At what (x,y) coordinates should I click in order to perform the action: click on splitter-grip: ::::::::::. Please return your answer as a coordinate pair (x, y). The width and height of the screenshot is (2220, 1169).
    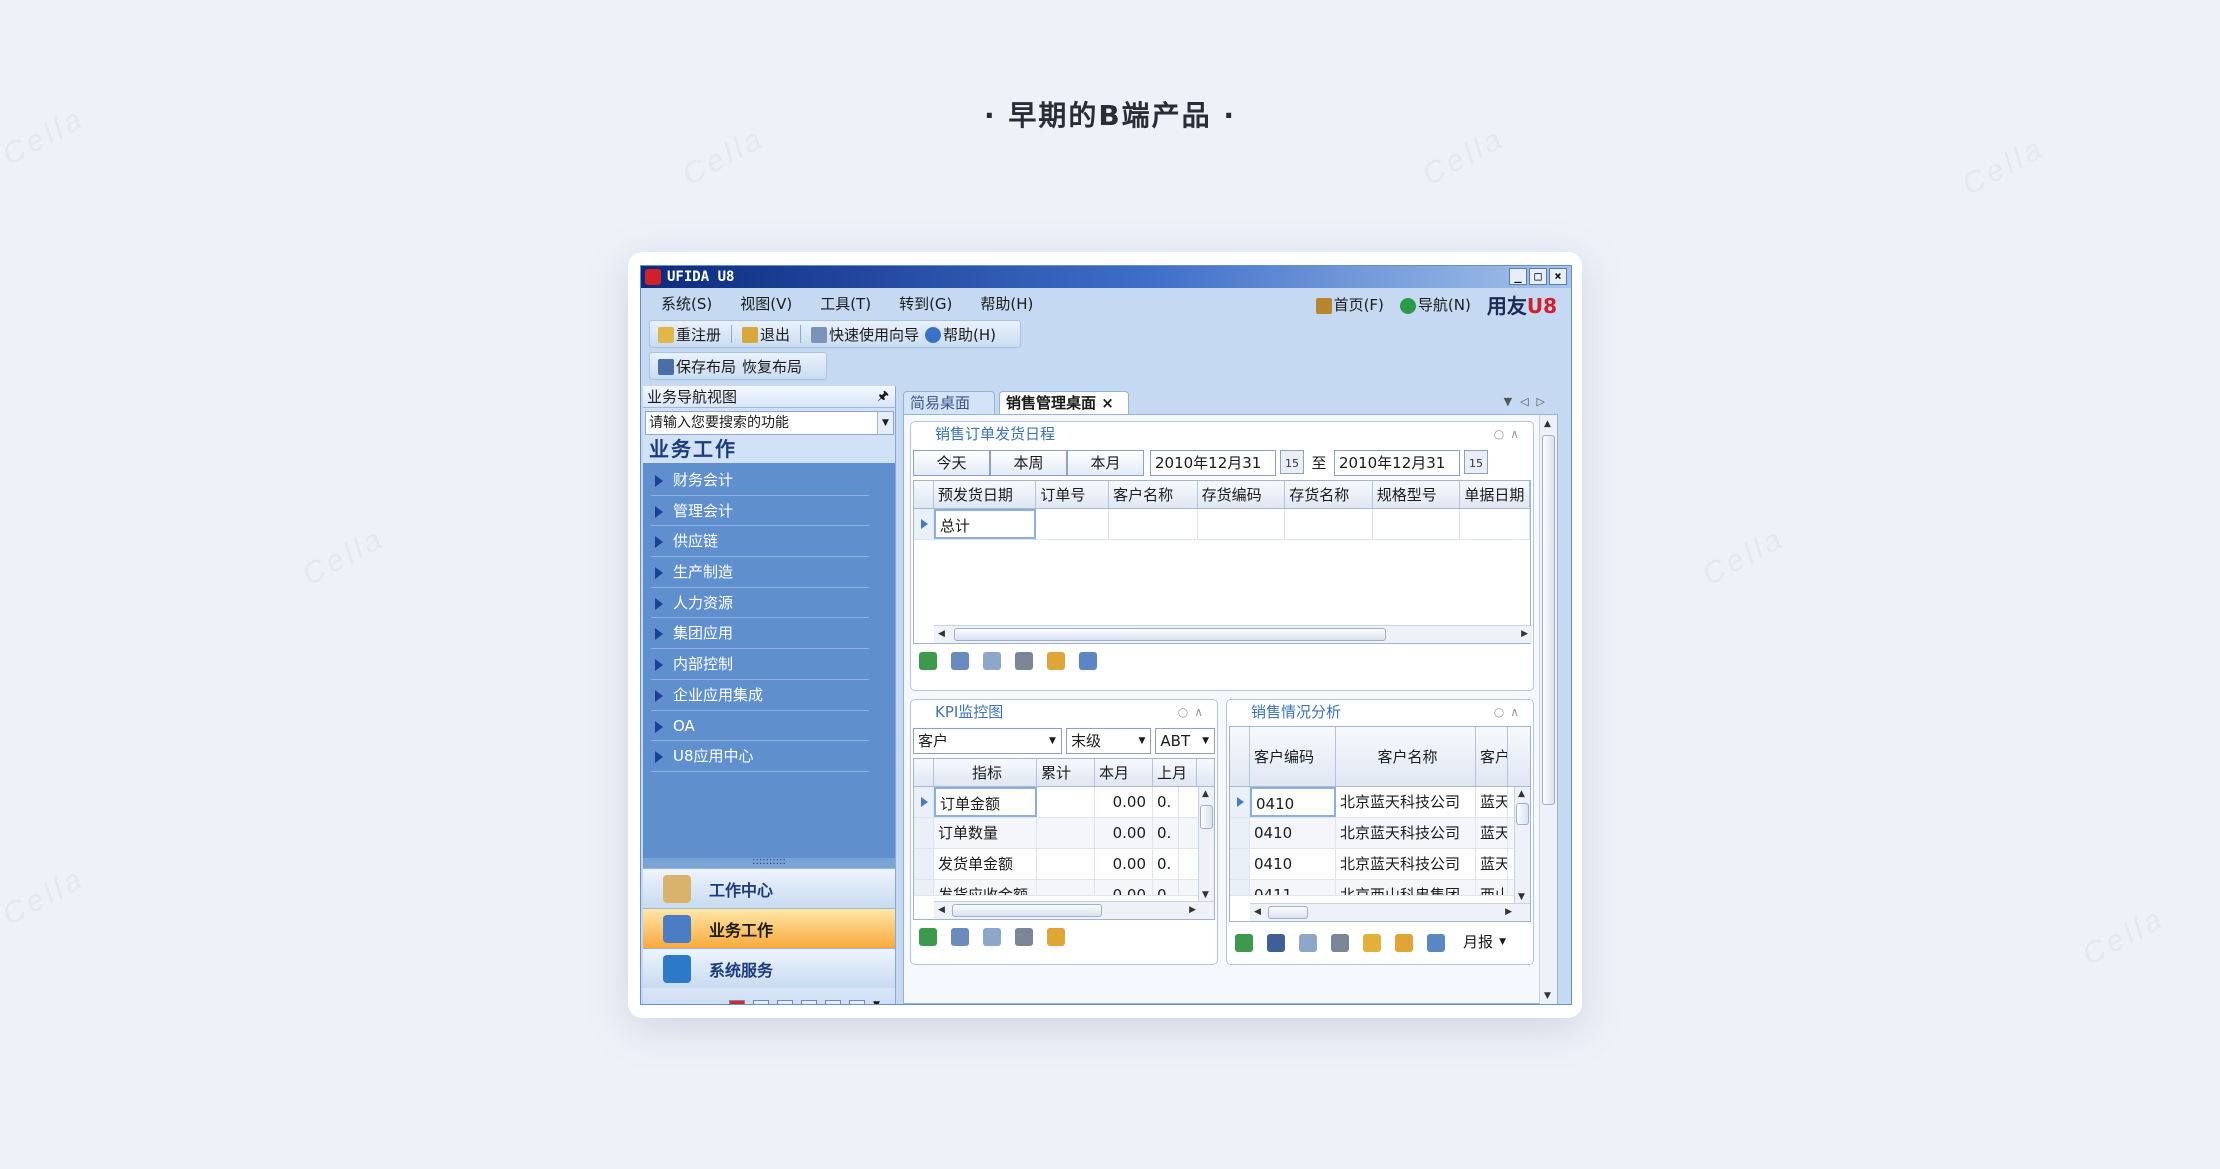
    Looking at the image, I should click on (769, 862).